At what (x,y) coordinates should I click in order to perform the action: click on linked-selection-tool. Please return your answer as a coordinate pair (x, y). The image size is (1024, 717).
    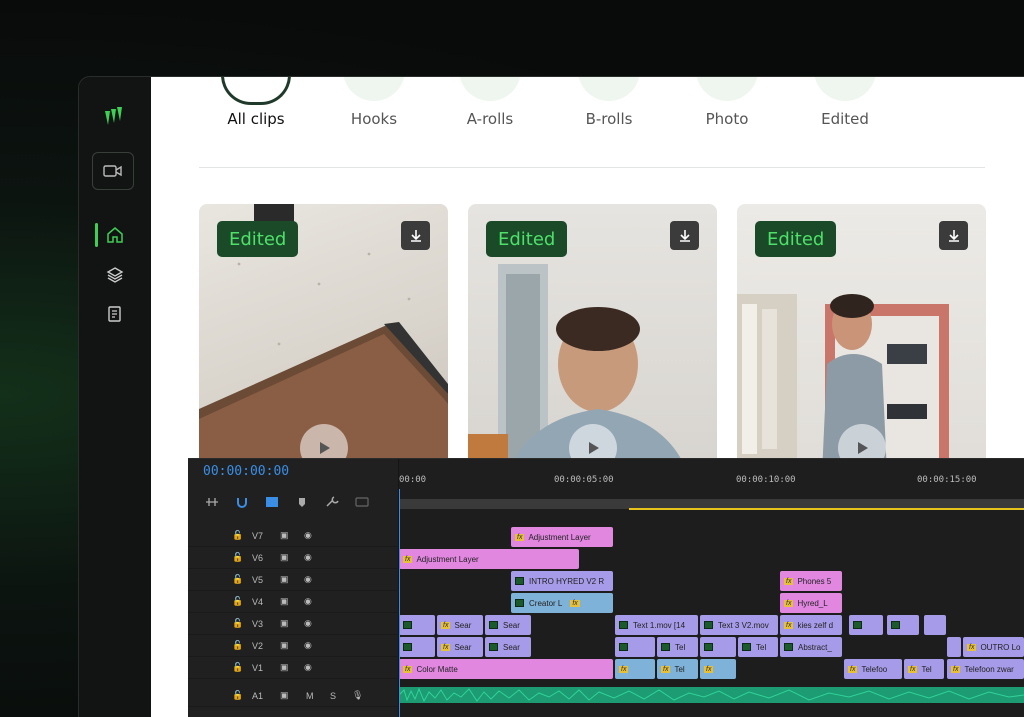
    Looking at the image, I should click on (272, 502).